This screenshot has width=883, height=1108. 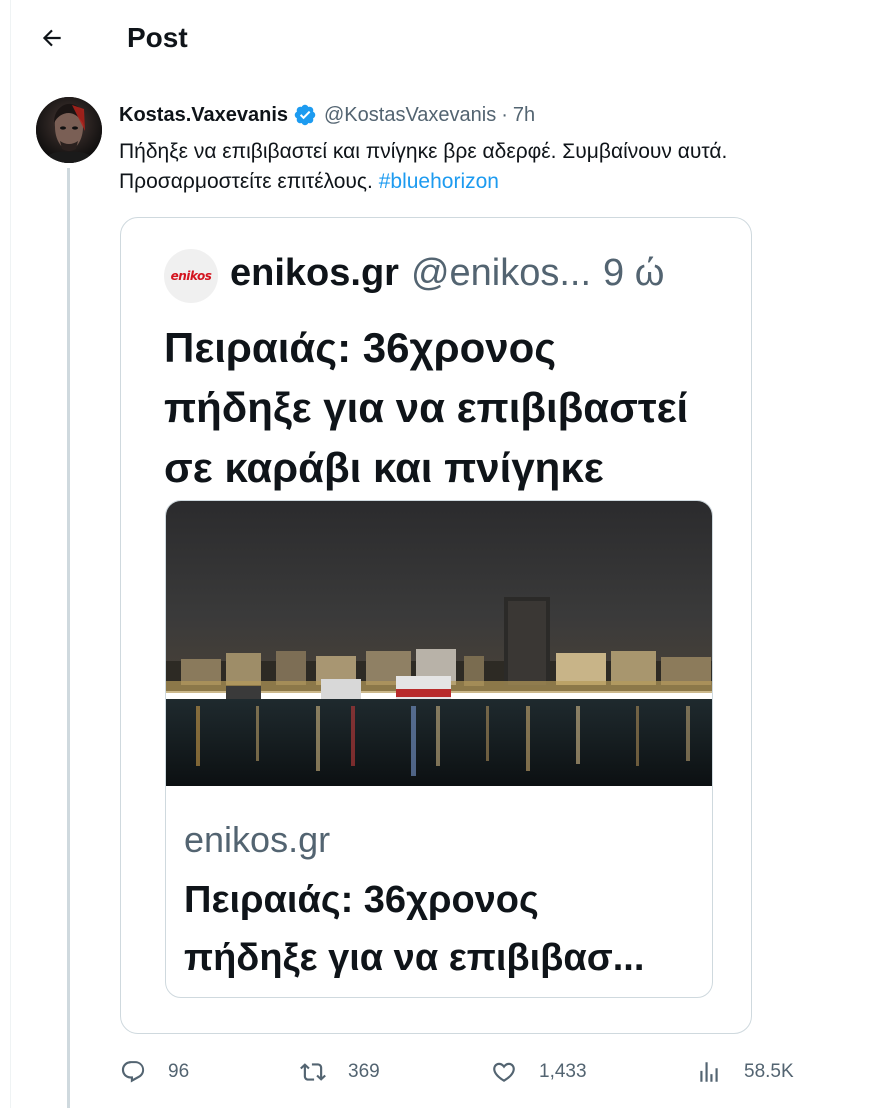 I want to click on author-handle: @KostasVaxevanis, so click(x=410, y=115).